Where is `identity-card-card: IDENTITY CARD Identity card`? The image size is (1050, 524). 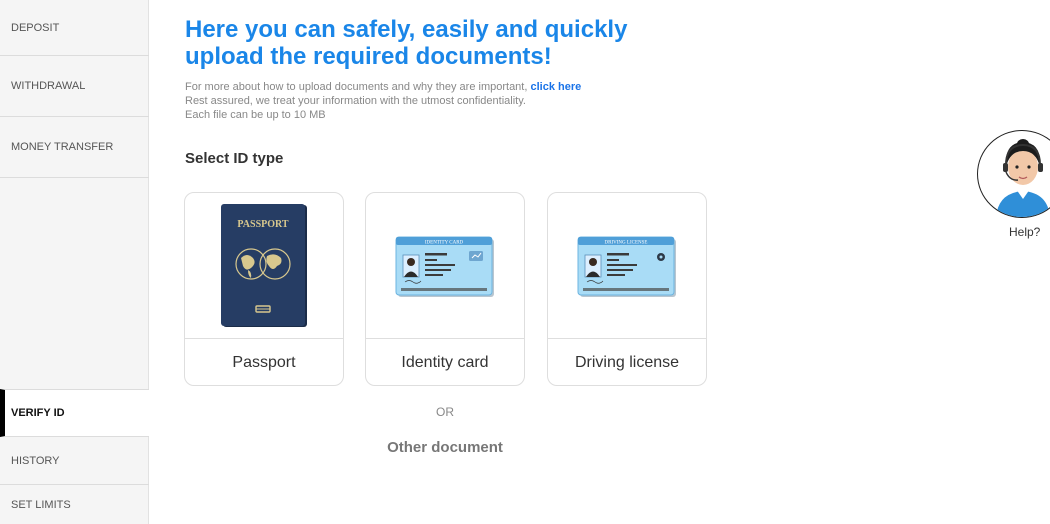
identity-card-card: IDENTITY CARD Identity card is located at coordinates (445, 289).